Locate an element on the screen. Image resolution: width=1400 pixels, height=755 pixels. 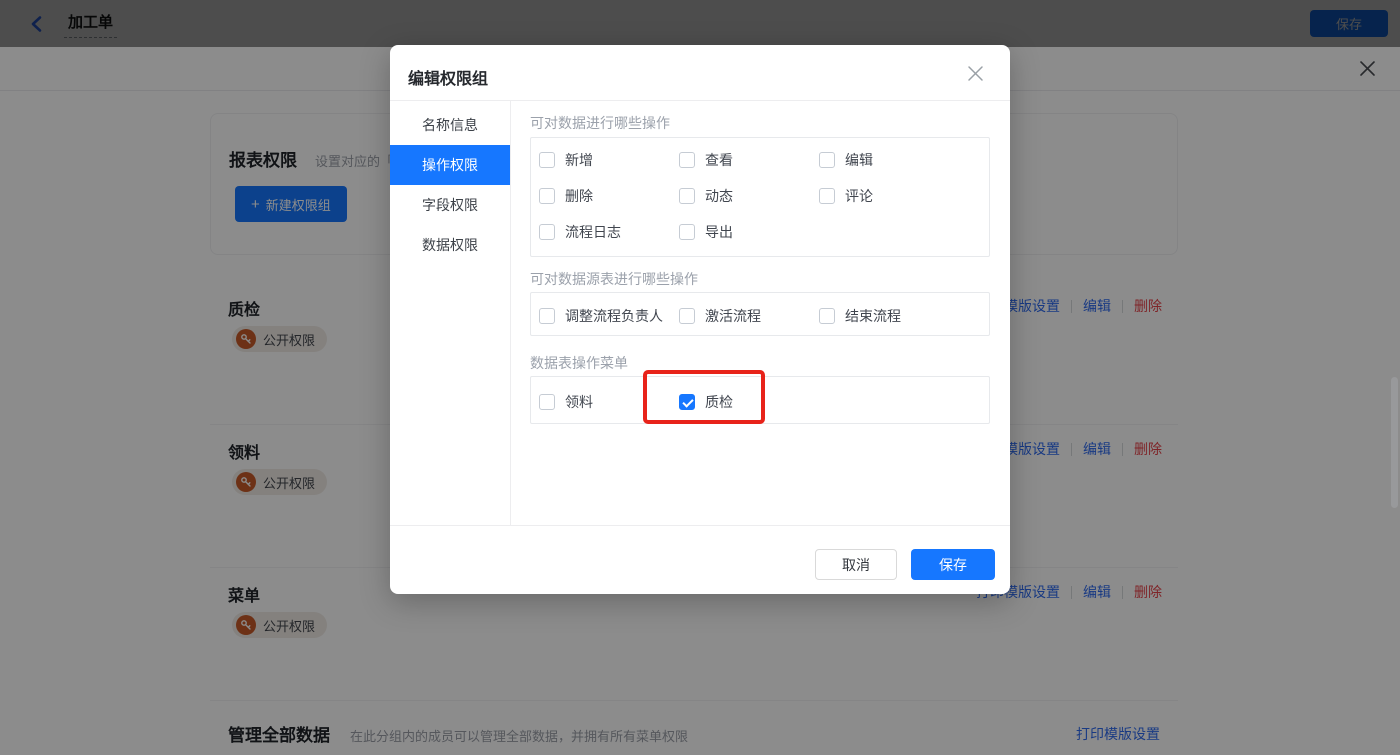
checkbox-item-删除: 删除 is located at coordinates (566, 196).